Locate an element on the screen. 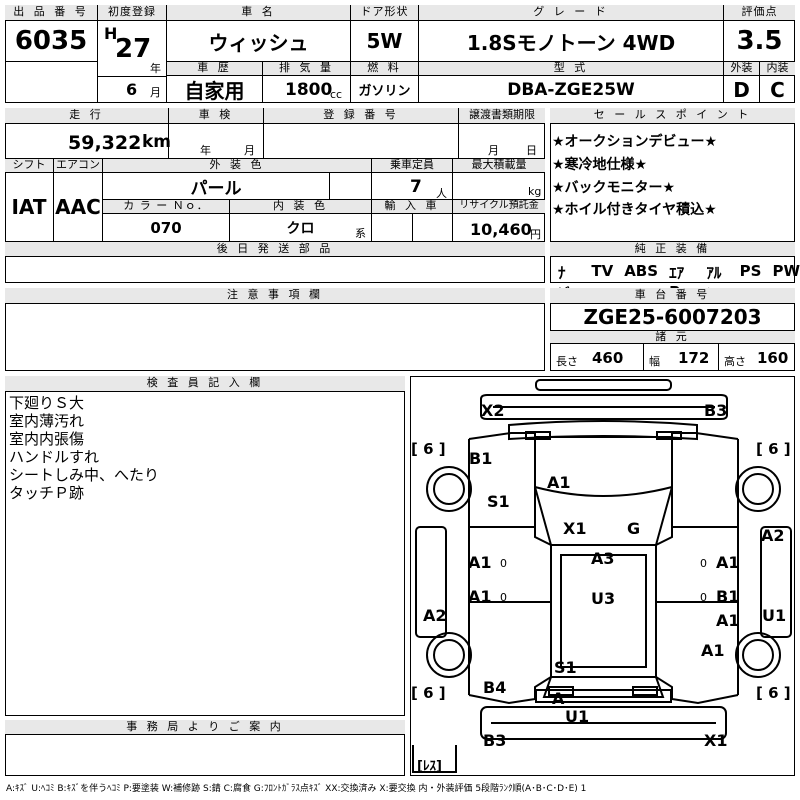 The image size is (800, 800). mark-a3-roof: A3 is located at coordinates (603, 558).